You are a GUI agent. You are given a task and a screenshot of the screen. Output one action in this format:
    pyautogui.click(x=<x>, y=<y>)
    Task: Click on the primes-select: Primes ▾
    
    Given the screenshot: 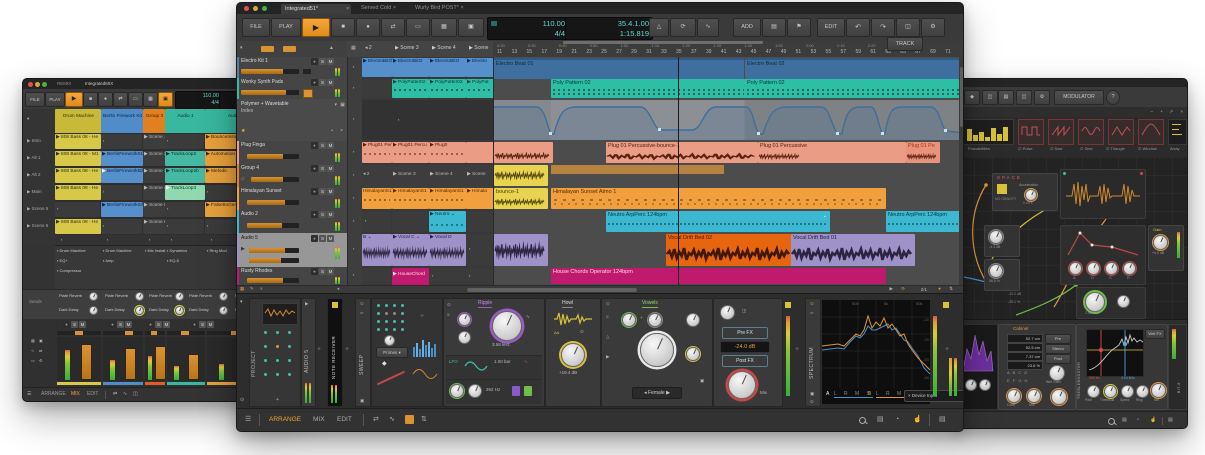 What is the action you would take?
    pyautogui.click(x=392, y=352)
    